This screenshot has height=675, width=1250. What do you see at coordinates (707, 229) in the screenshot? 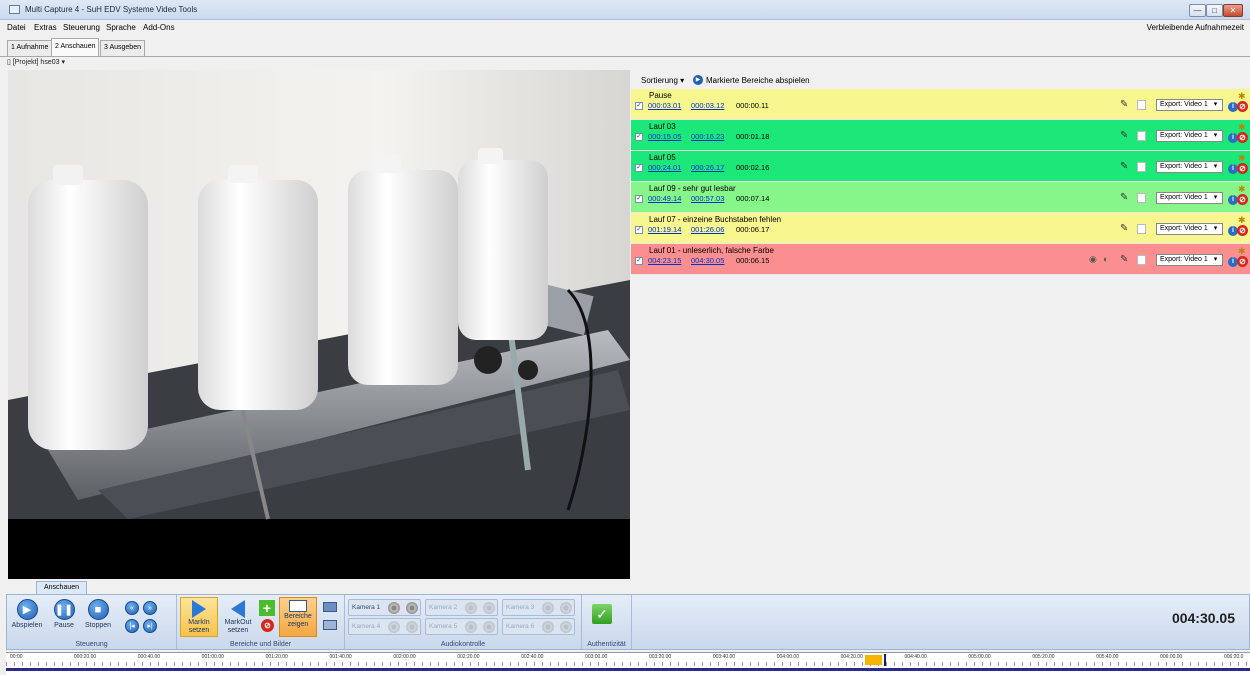
I see `segment-out-time: 001:26.06` at bounding box center [707, 229].